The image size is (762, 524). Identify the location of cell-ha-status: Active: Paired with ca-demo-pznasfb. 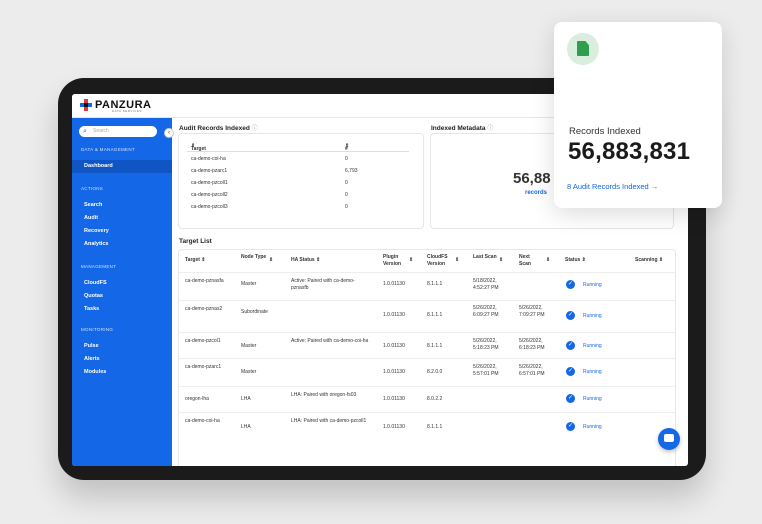
(323, 284).